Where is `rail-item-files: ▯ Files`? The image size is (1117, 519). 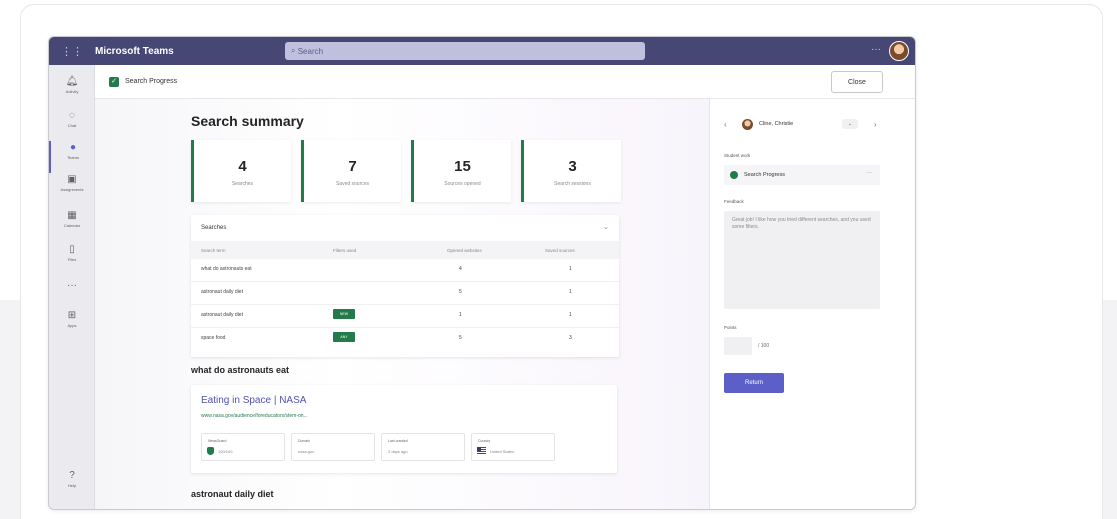
rail-item-files: ▯ Files is located at coordinates (72, 259).